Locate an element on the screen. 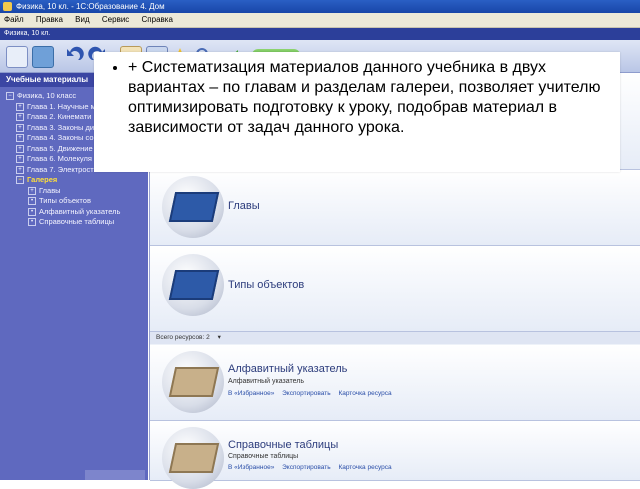  tree-item-label: Глава 4. Законы со is located at coordinates (60, 137).